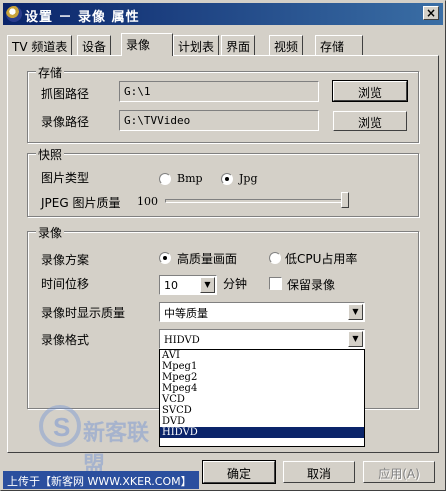 This screenshot has height=491, width=446. What do you see at coordinates (262, 355) in the screenshot?
I see `format-option: AVI` at bounding box center [262, 355].